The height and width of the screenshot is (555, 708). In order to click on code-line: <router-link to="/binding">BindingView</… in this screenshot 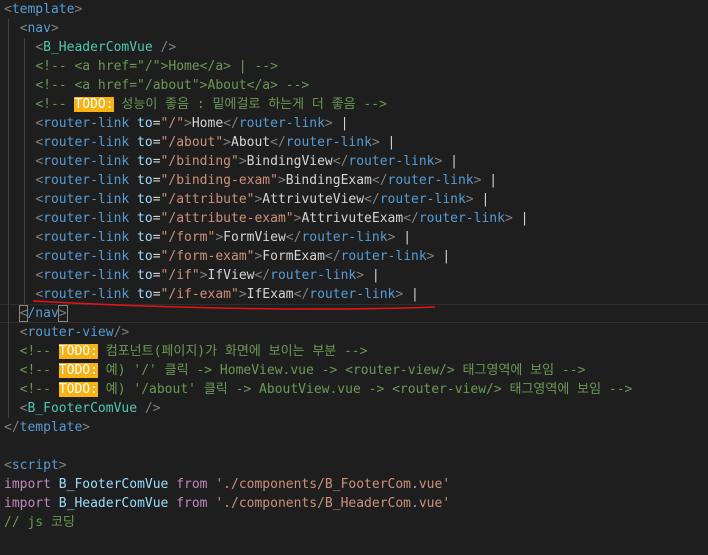, I will do `click(231, 161)`.